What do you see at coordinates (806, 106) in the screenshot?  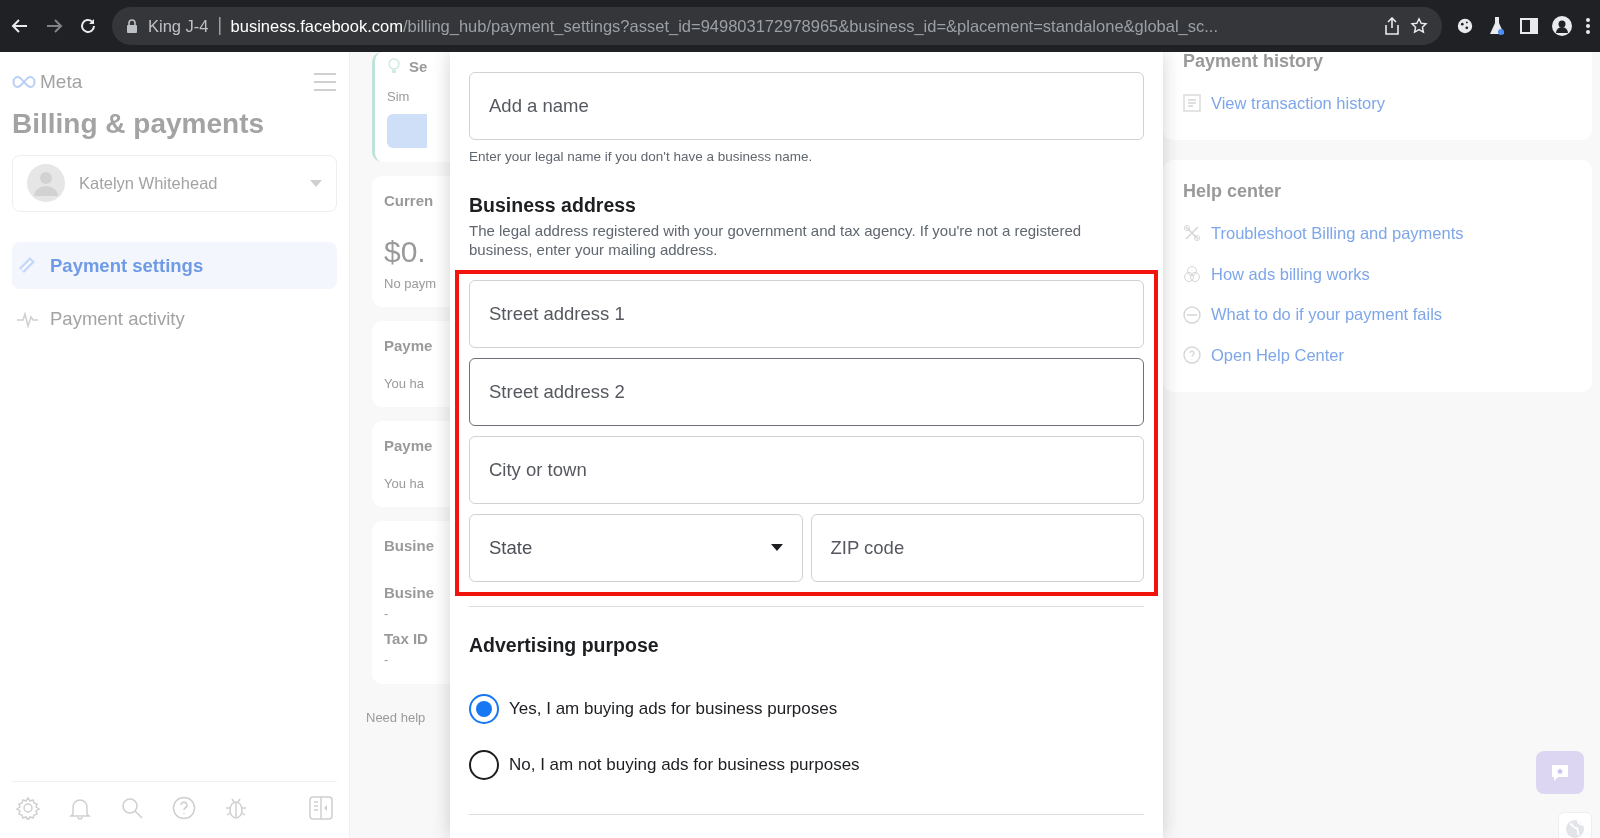 I see `name-field: Add a name` at bounding box center [806, 106].